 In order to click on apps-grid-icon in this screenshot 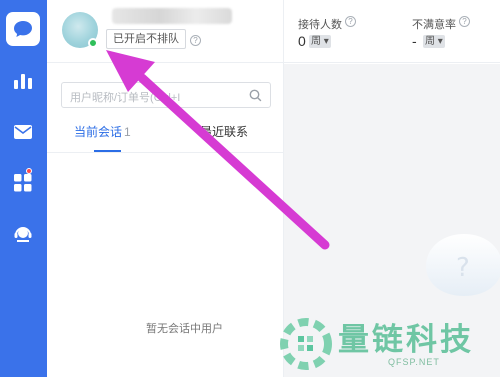, I will do `click(23, 183)`.